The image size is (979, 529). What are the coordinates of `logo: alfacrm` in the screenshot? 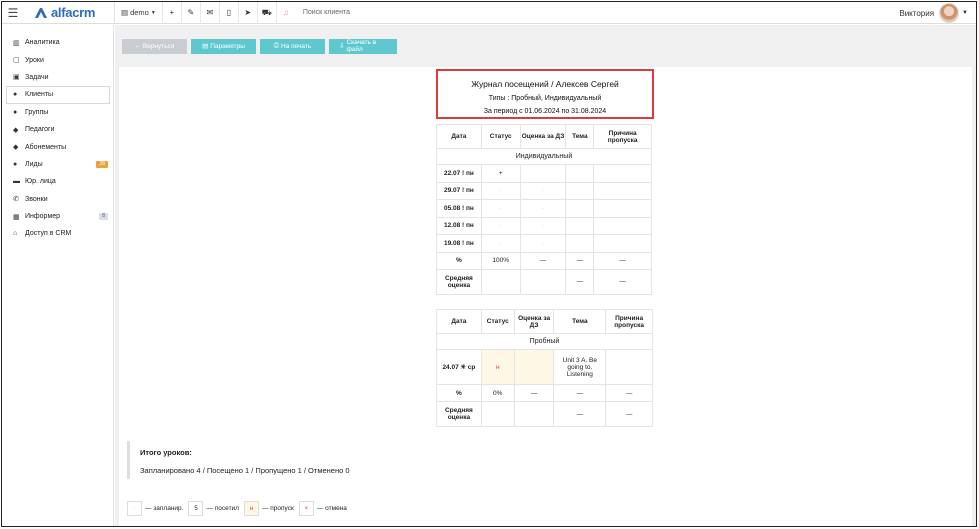 It's located at (74, 12).